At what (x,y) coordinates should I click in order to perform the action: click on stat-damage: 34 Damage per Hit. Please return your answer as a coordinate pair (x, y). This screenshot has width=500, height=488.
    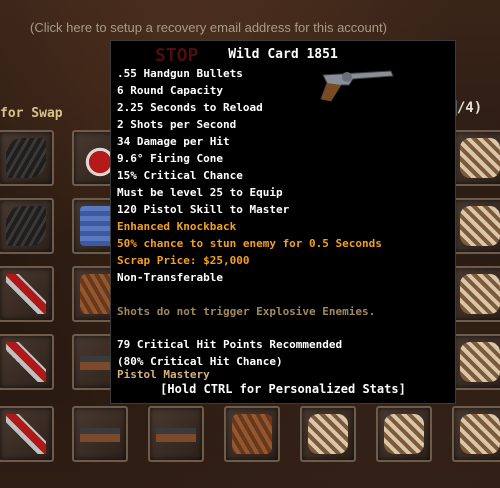
    Looking at the image, I should click on (173, 141).